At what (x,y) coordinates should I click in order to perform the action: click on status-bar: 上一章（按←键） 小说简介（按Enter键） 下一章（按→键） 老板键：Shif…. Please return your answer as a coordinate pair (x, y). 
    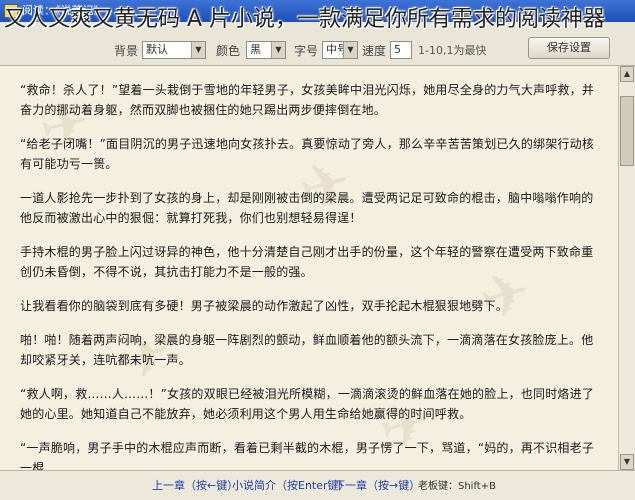
    Looking at the image, I should click on (317, 485).